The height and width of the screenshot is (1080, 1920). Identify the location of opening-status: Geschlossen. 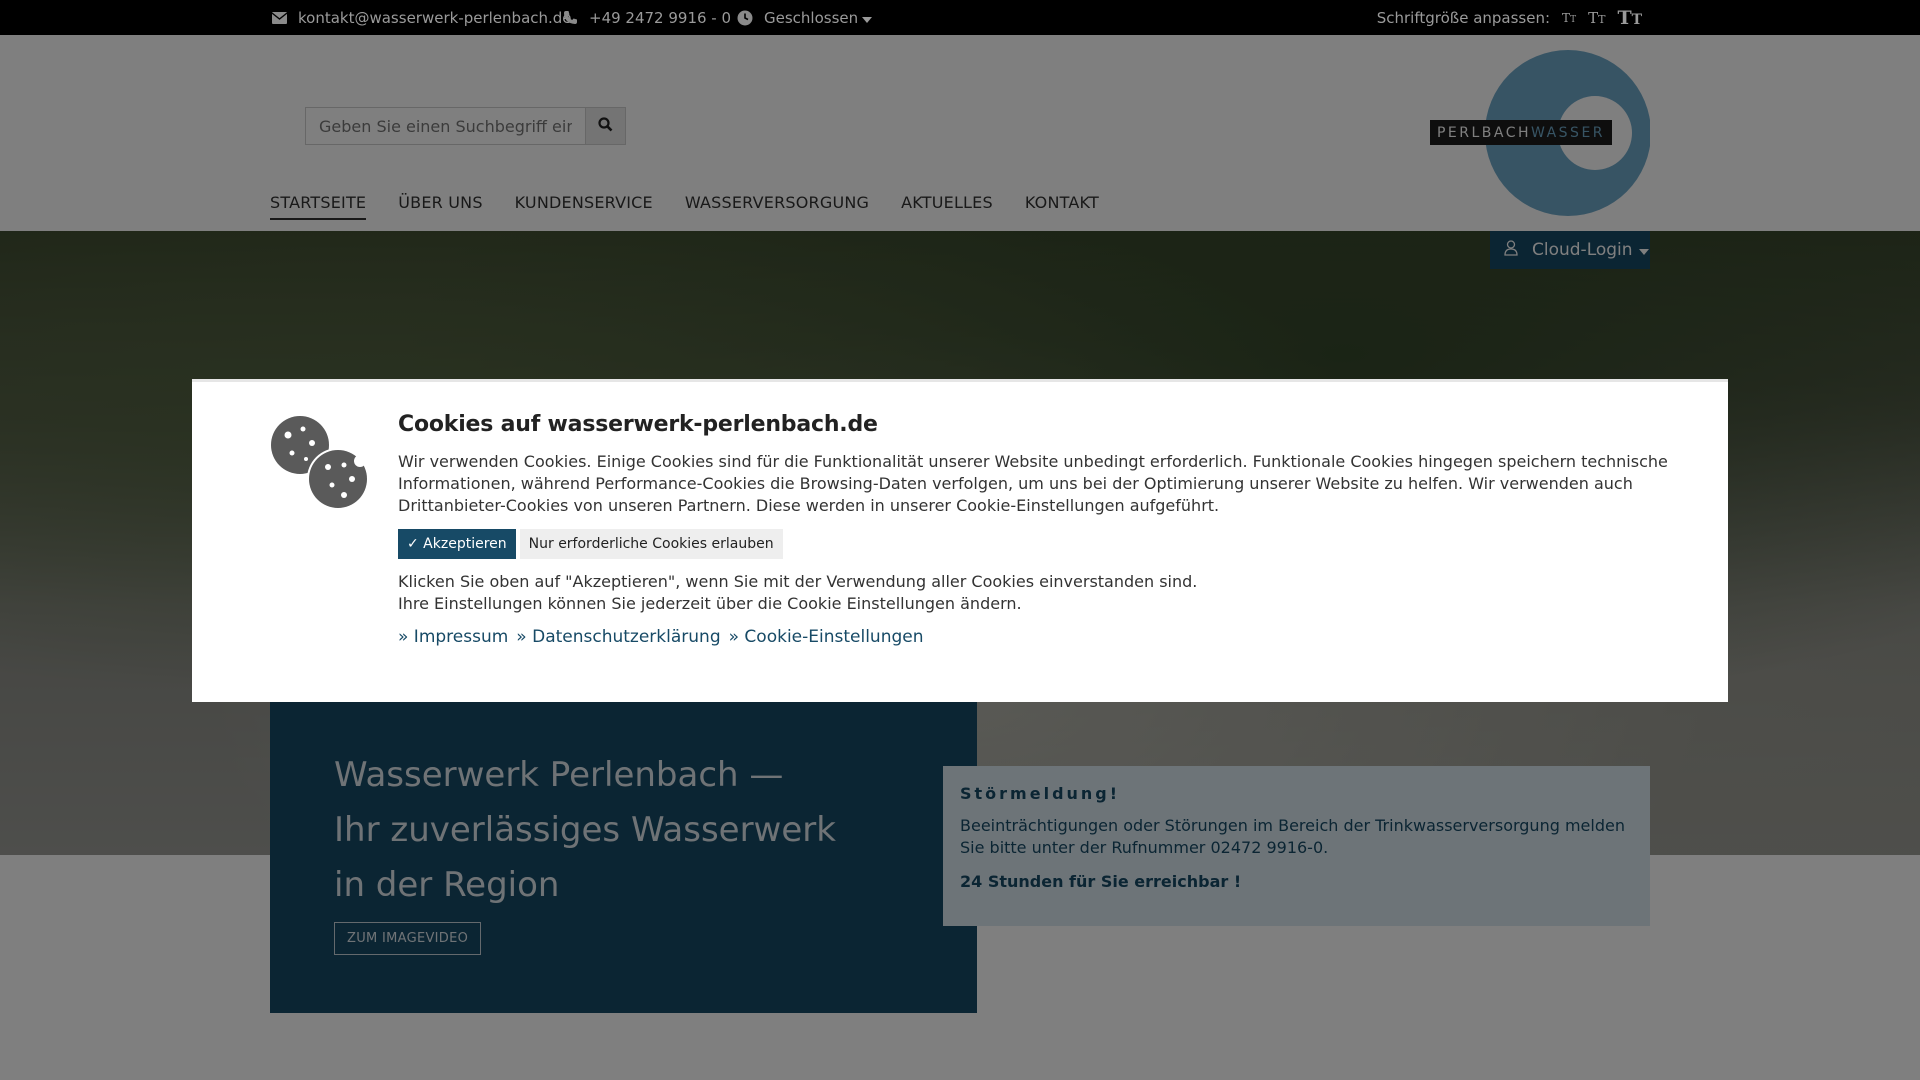
(811, 18).